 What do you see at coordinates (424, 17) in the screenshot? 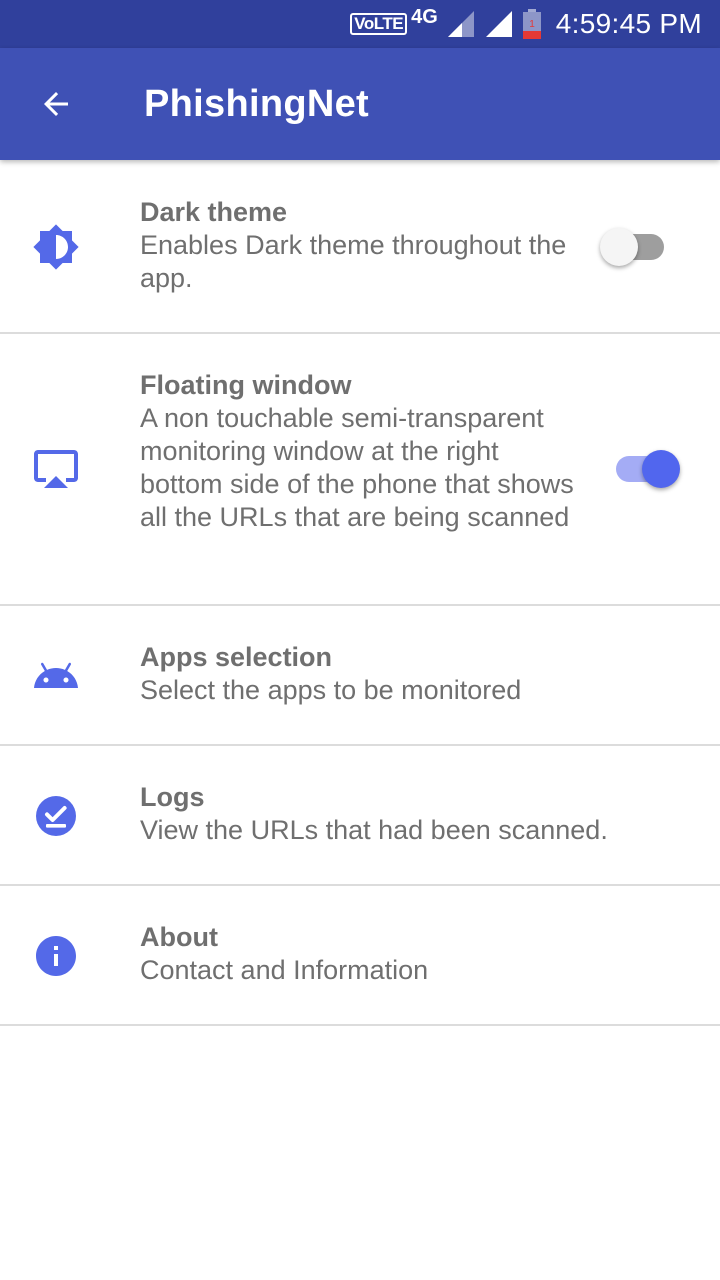
I see `network-type: 4G` at bounding box center [424, 17].